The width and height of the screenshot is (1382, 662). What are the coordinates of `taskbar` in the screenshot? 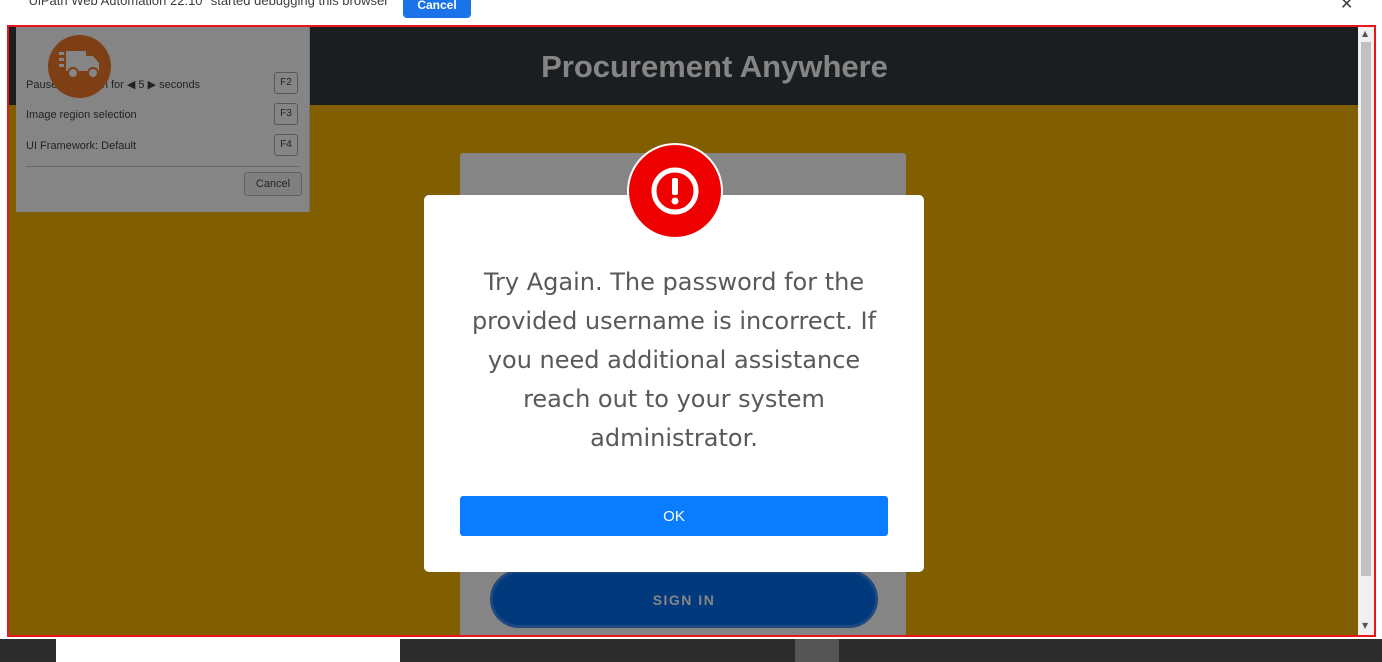 It's located at (691, 650).